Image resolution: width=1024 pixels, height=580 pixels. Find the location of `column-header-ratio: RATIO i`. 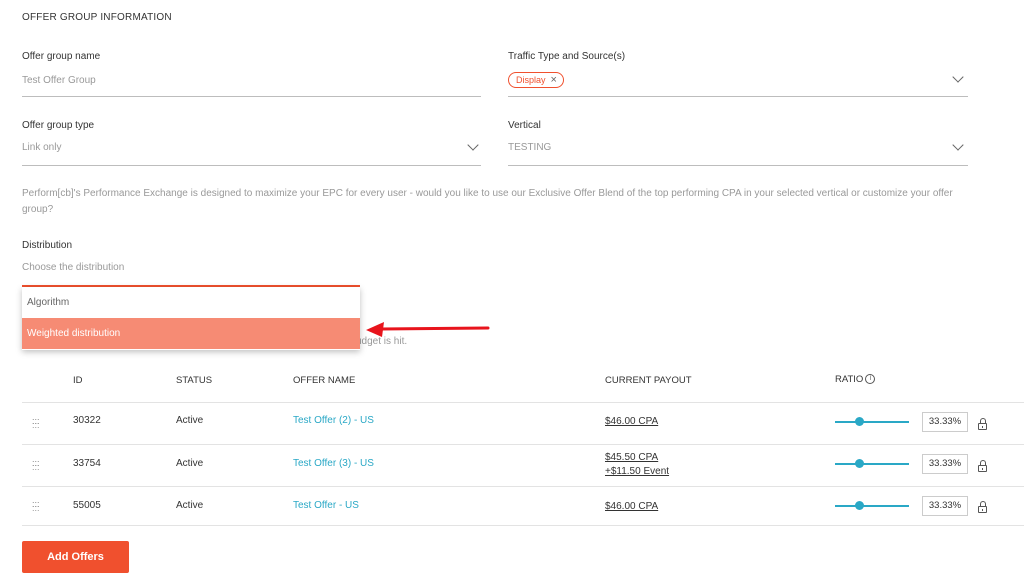

column-header-ratio: RATIO i is located at coordinates (855, 379).